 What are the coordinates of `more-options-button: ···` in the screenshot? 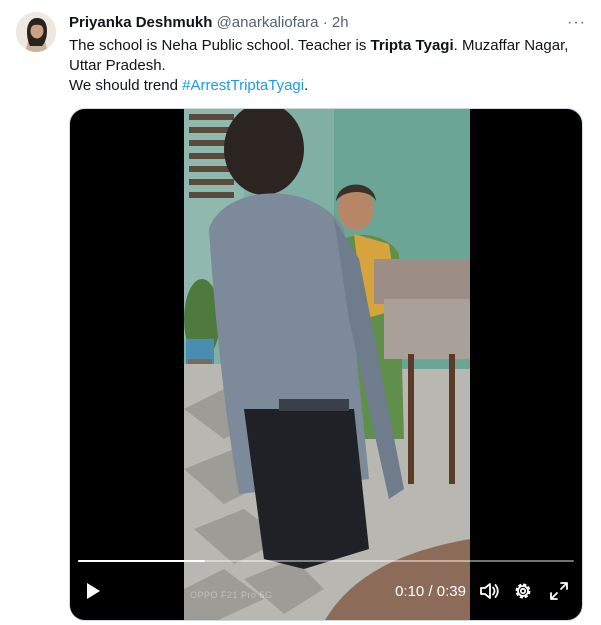 It's located at (576, 23).